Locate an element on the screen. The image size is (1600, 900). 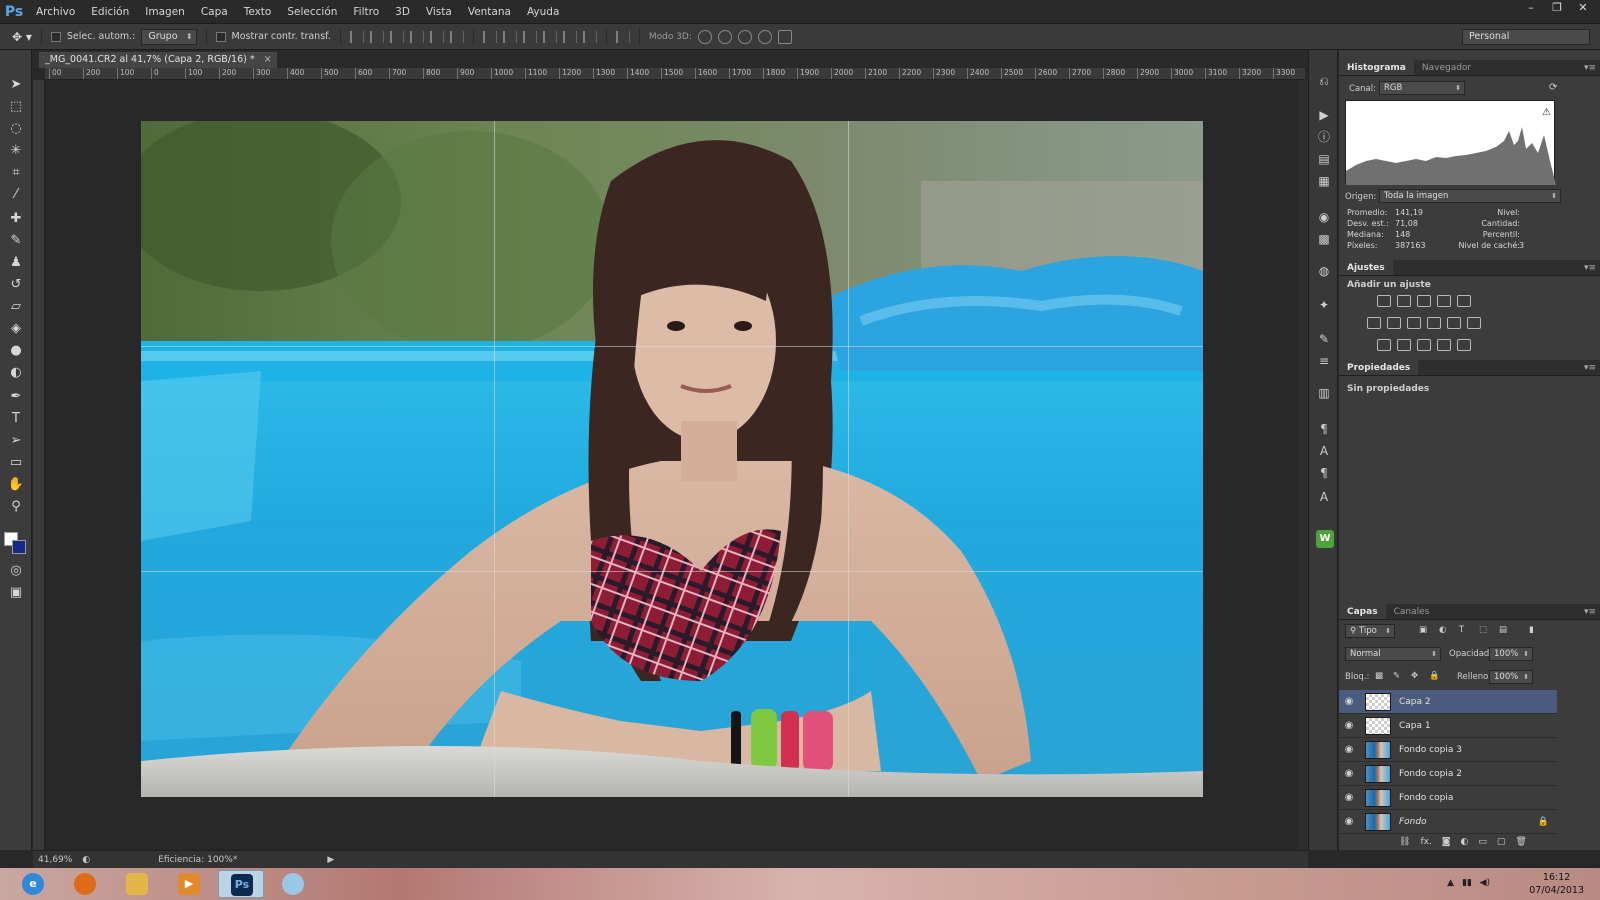
tray-arrow-icon: ▲ is located at coordinates (1450, 883).